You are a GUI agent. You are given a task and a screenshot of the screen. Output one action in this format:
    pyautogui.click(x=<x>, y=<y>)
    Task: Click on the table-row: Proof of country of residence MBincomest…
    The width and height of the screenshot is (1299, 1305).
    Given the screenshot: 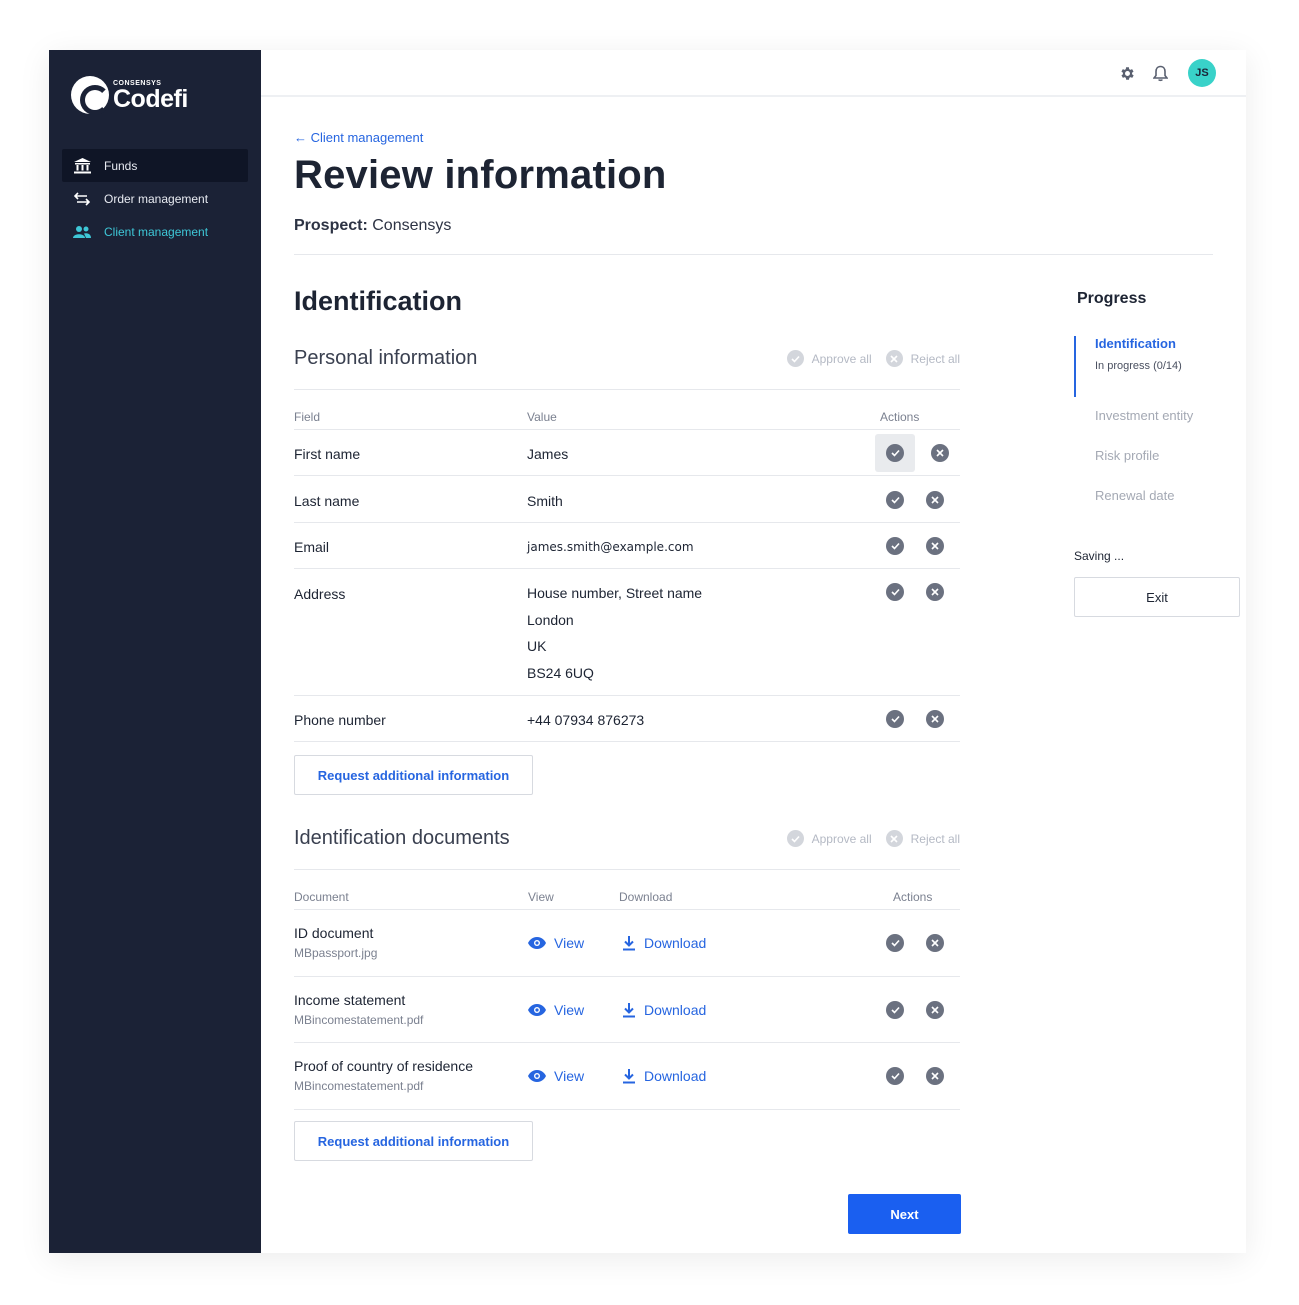 What is the action you would take?
    pyautogui.click(x=627, y=1076)
    